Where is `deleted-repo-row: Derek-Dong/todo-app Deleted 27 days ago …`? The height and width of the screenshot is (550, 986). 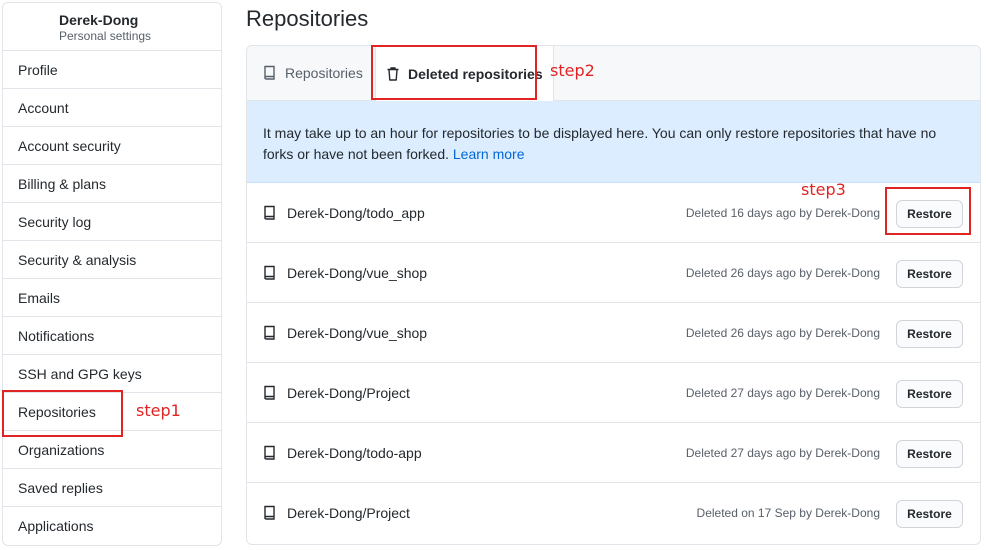
deleted-repo-row: Derek-Dong/todo-app Deleted 27 days ago … is located at coordinates (613, 453).